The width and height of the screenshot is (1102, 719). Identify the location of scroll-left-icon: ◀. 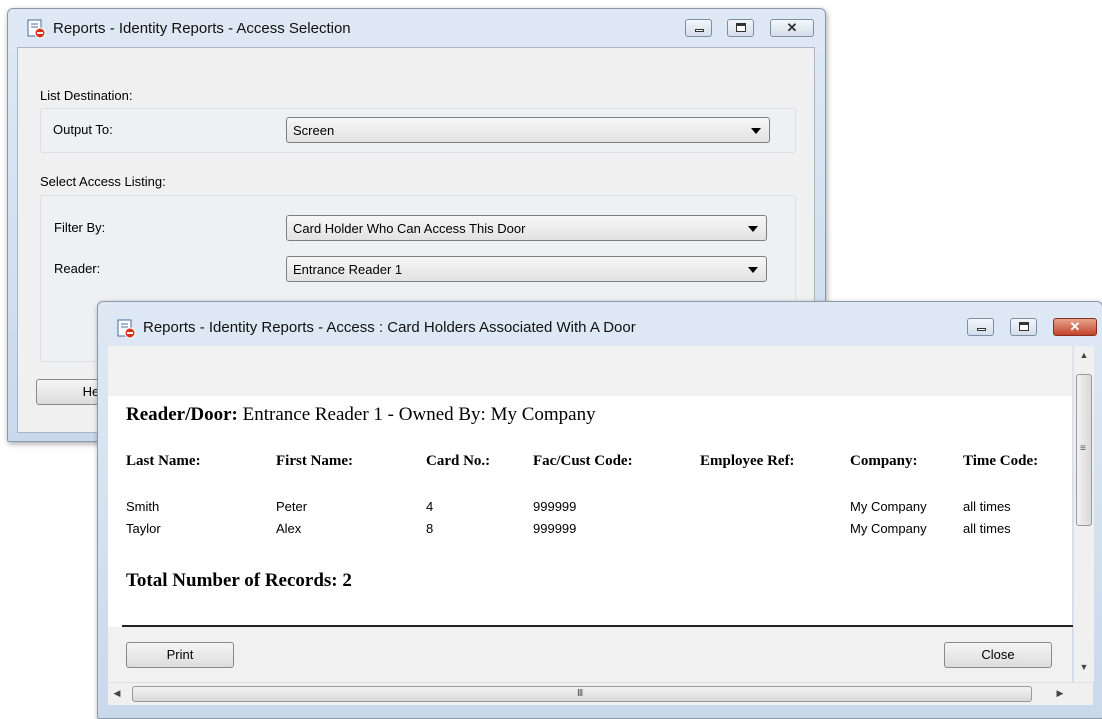
(117, 693).